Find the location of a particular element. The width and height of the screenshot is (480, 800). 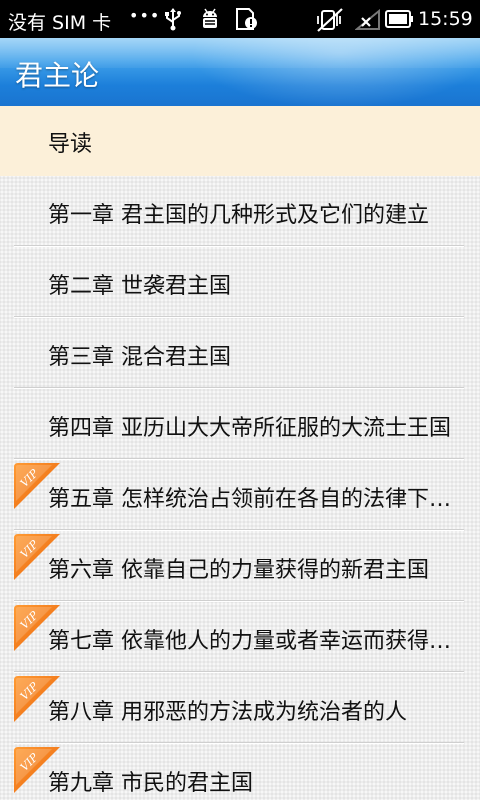

chapter-title: 第三章 混合君主国 is located at coordinates (139, 357).